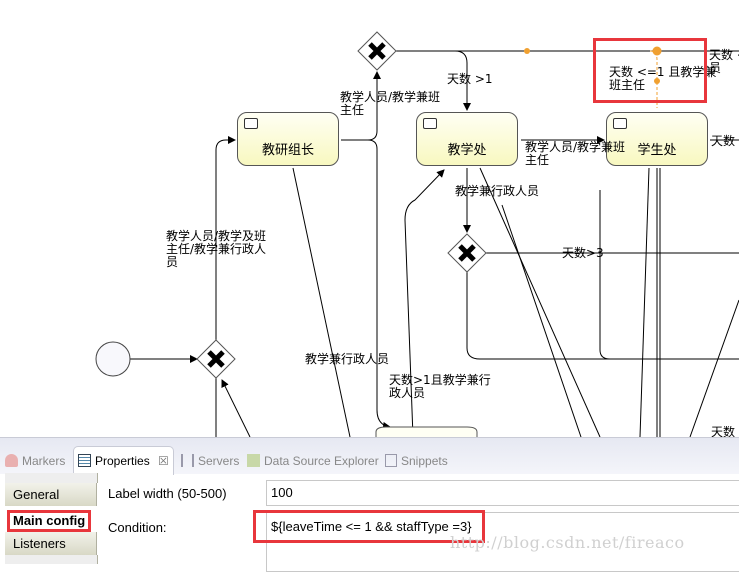  What do you see at coordinates (287, 150) in the screenshot?
I see `task-label: 教研组长` at bounding box center [287, 150].